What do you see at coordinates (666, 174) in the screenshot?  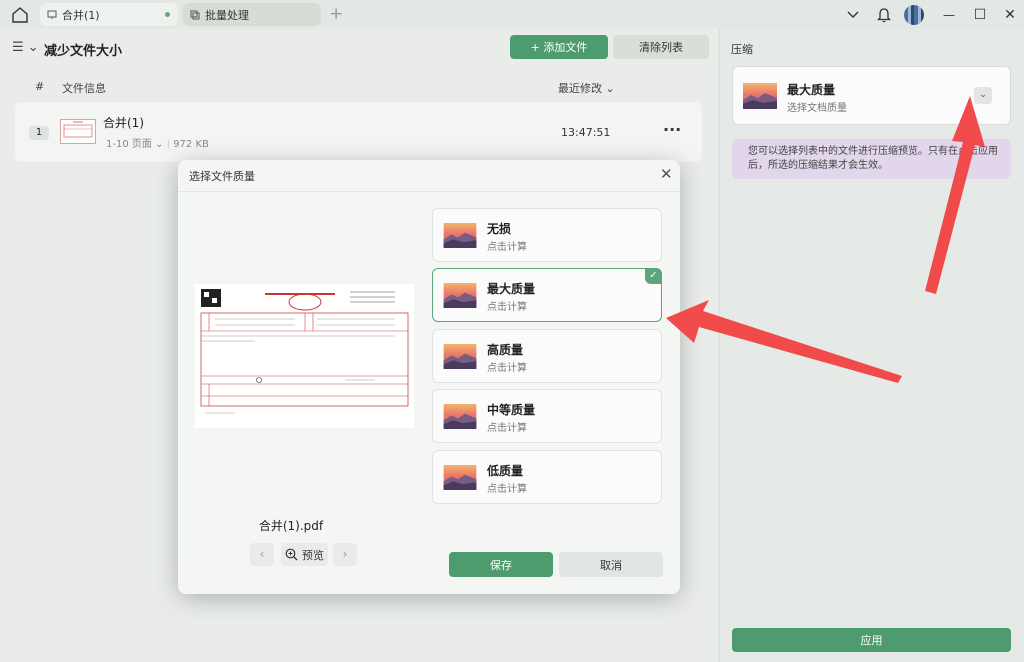 I see `close-icon: ✕` at bounding box center [666, 174].